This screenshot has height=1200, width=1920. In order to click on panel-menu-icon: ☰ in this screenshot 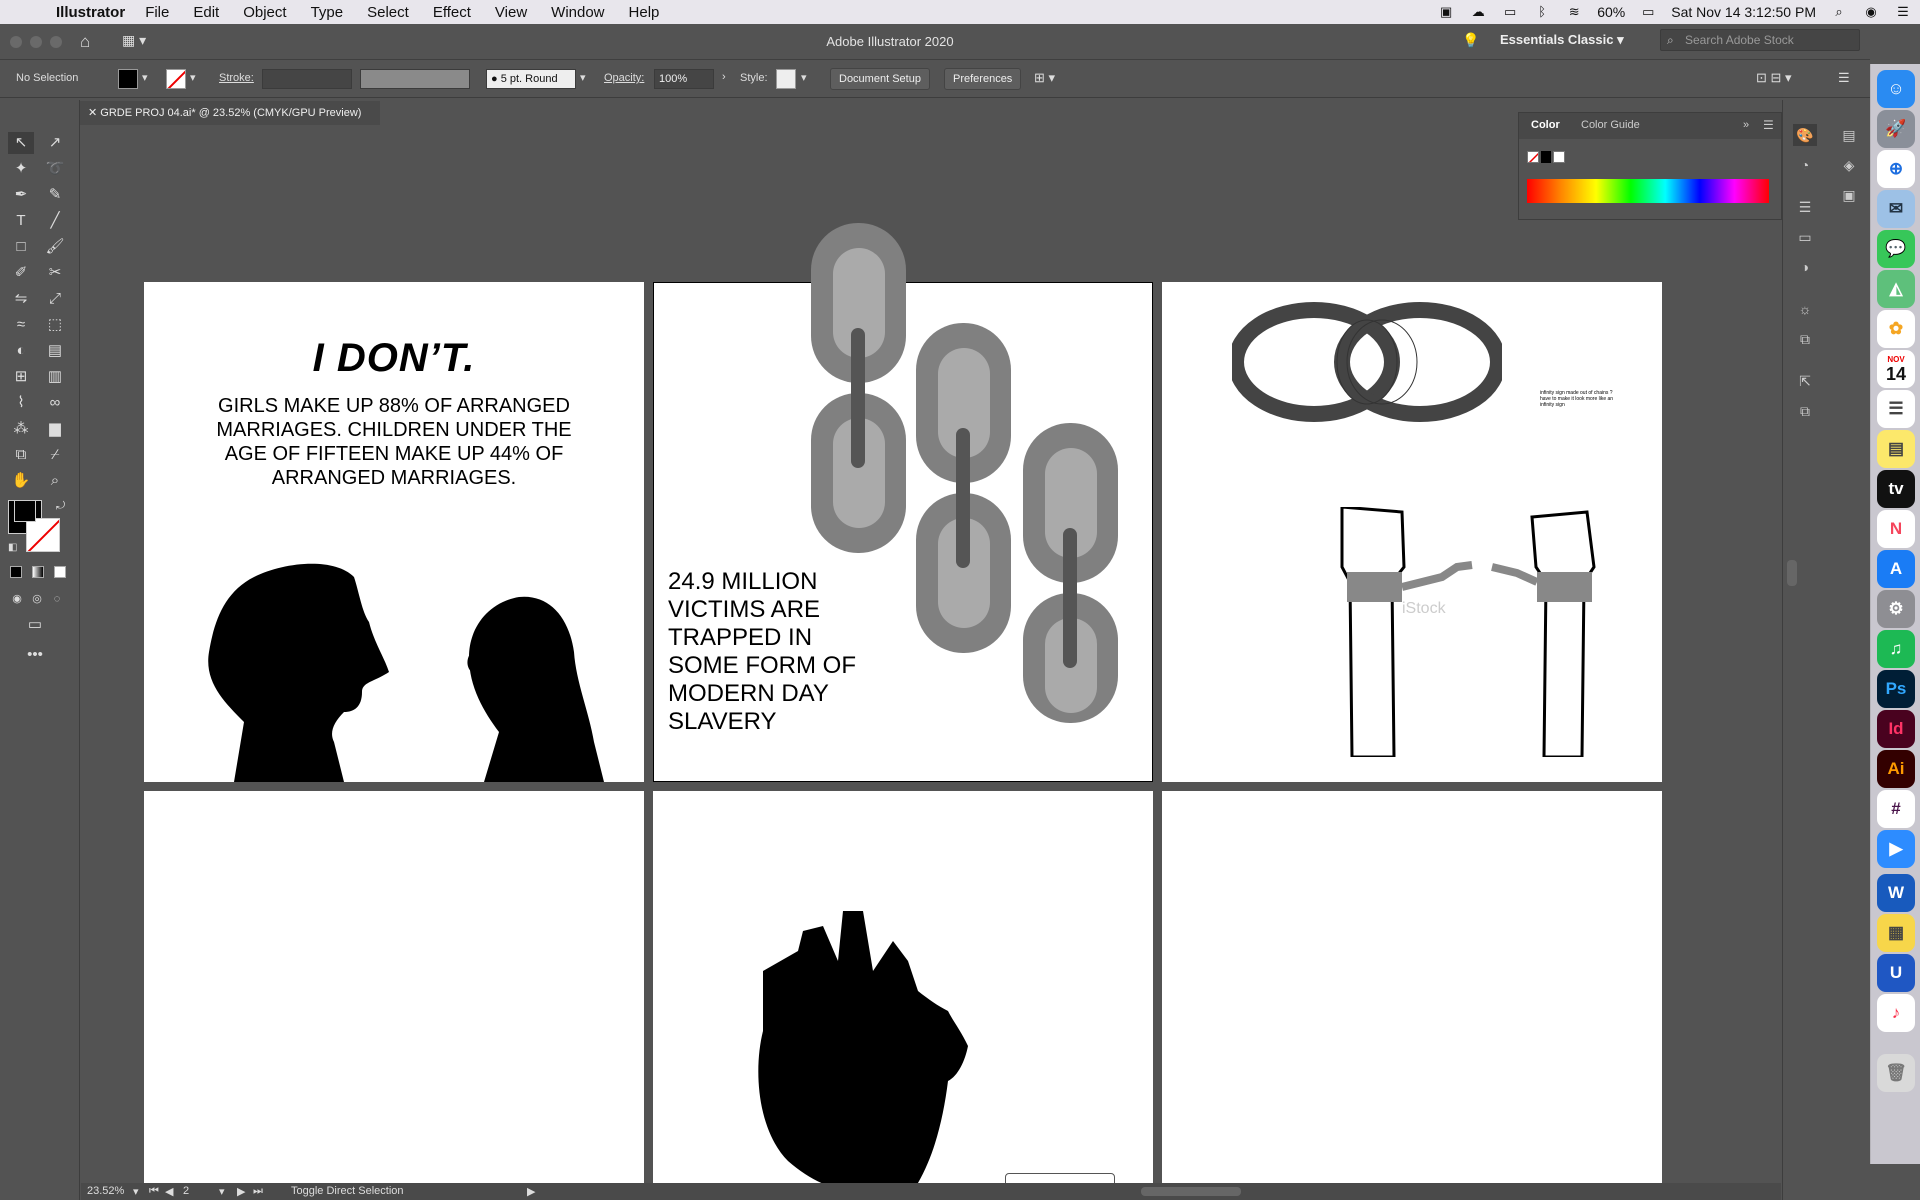, I will do `click(1844, 78)`.